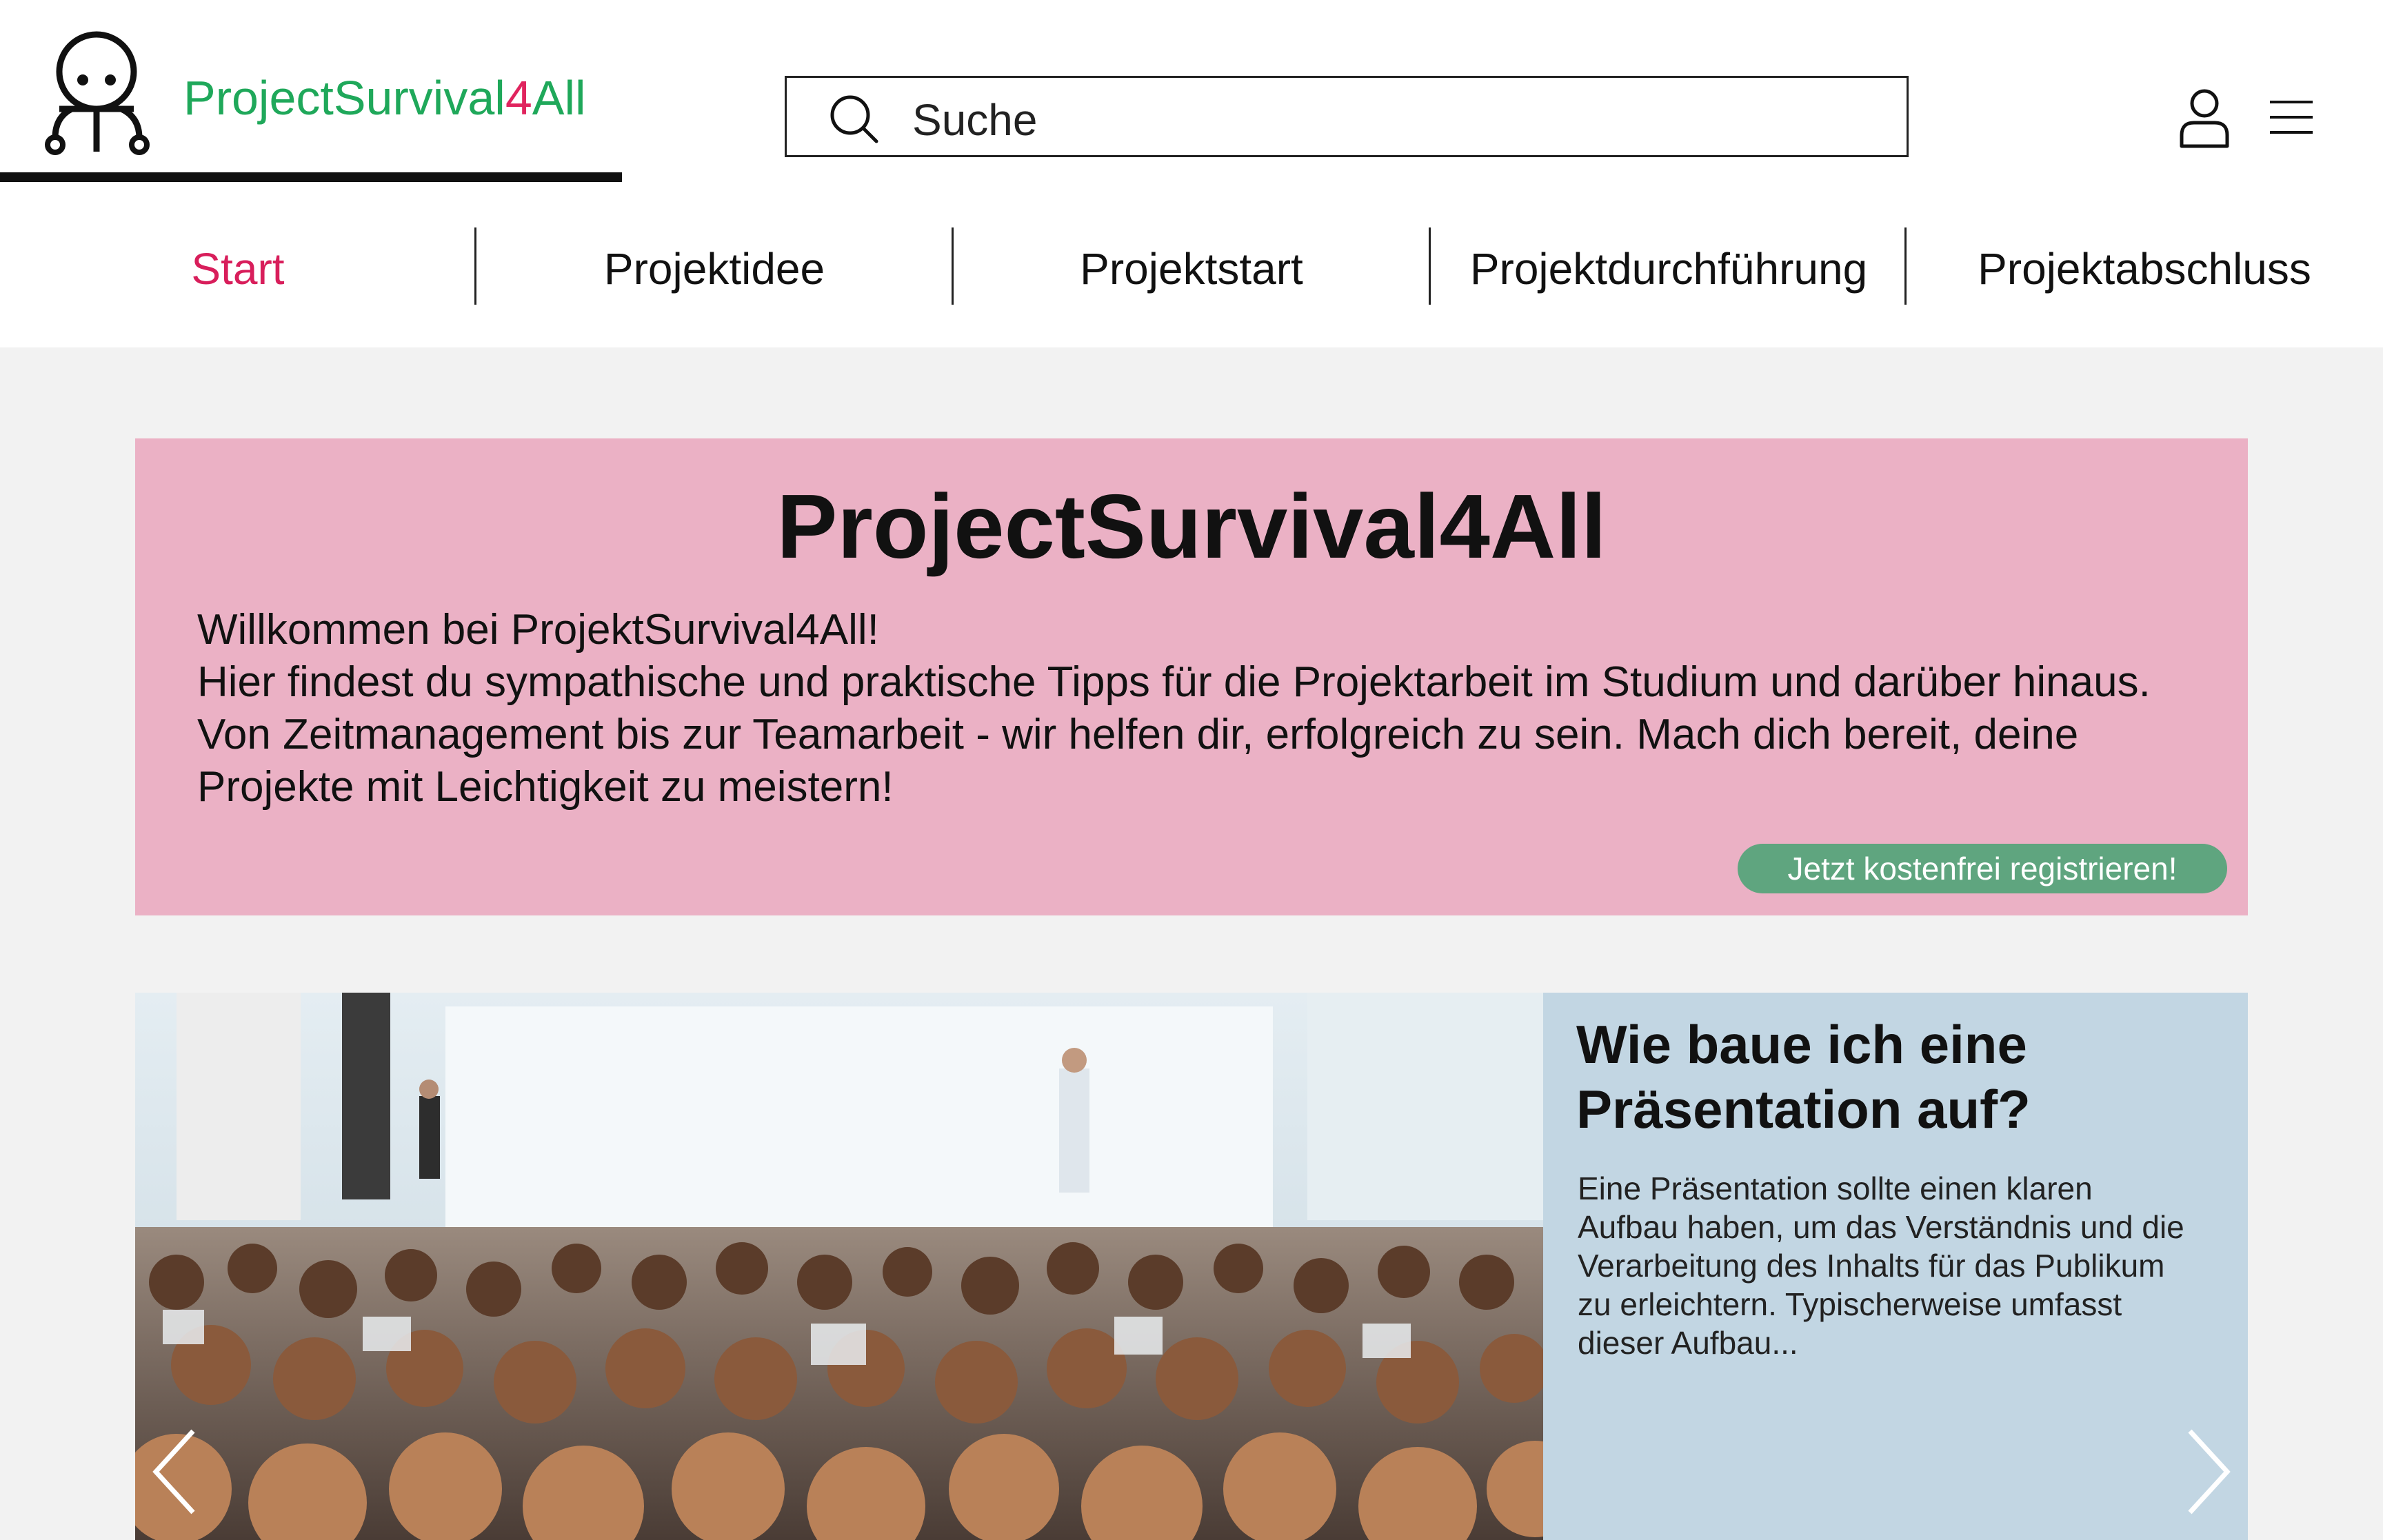 This screenshot has height=1540, width=2383. What do you see at coordinates (174, 1472) in the screenshot?
I see `chevron-left-icon` at bounding box center [174, 1472].